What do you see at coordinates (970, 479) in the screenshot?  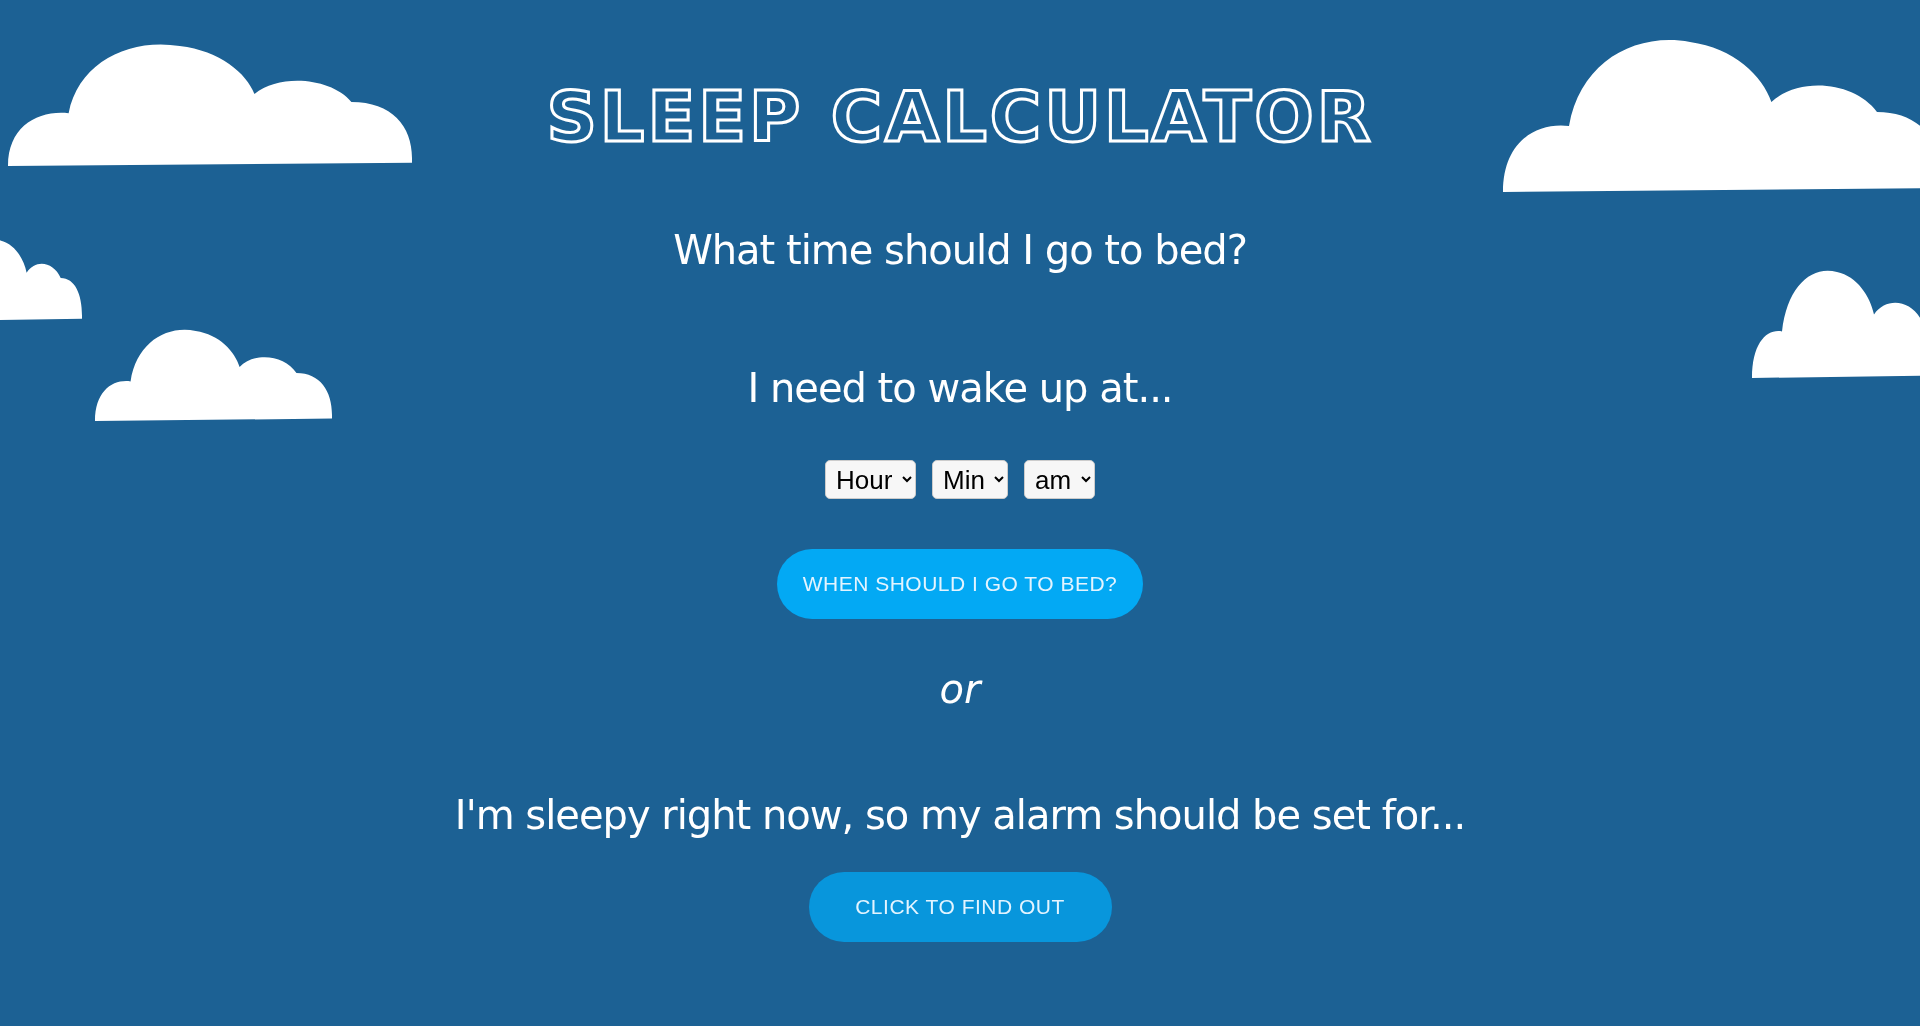 I see `time-select: Min` at bounding box center [970, 479].